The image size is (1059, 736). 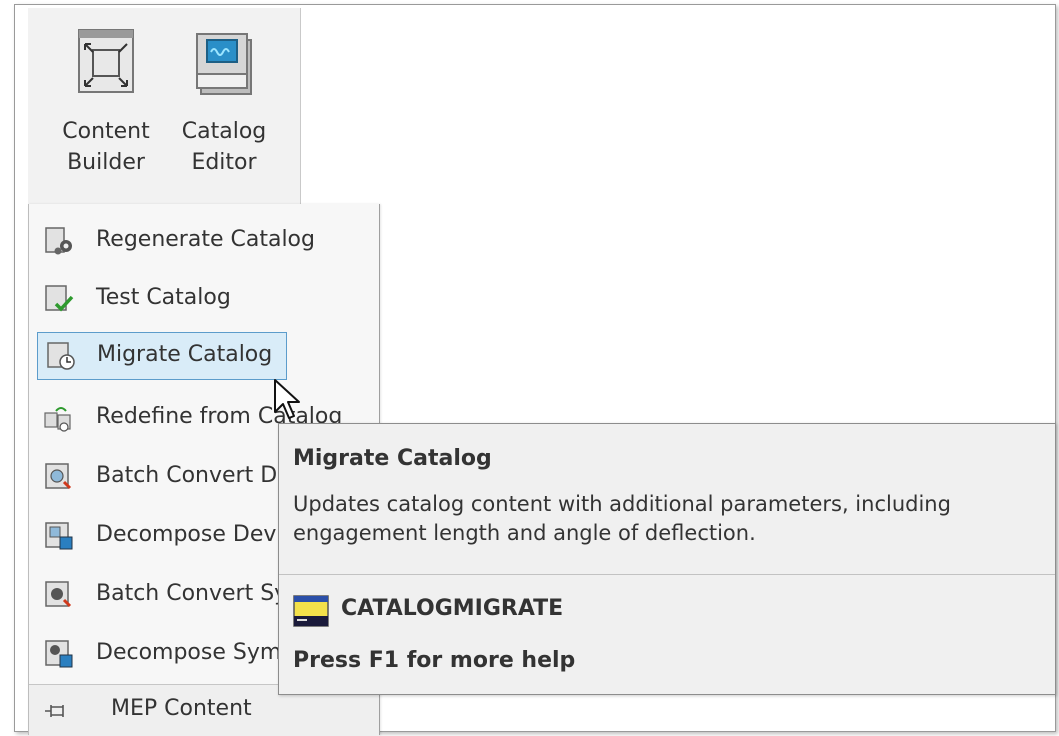 I want to click on catalog-editor-label: Catalog Editor, so click(x=224, y=147).